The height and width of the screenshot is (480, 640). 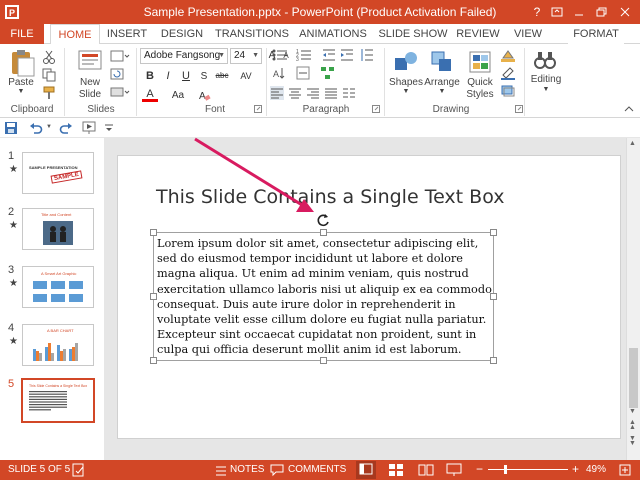 I want to click on fit-to-window-icon, so click(x=625, y=471).